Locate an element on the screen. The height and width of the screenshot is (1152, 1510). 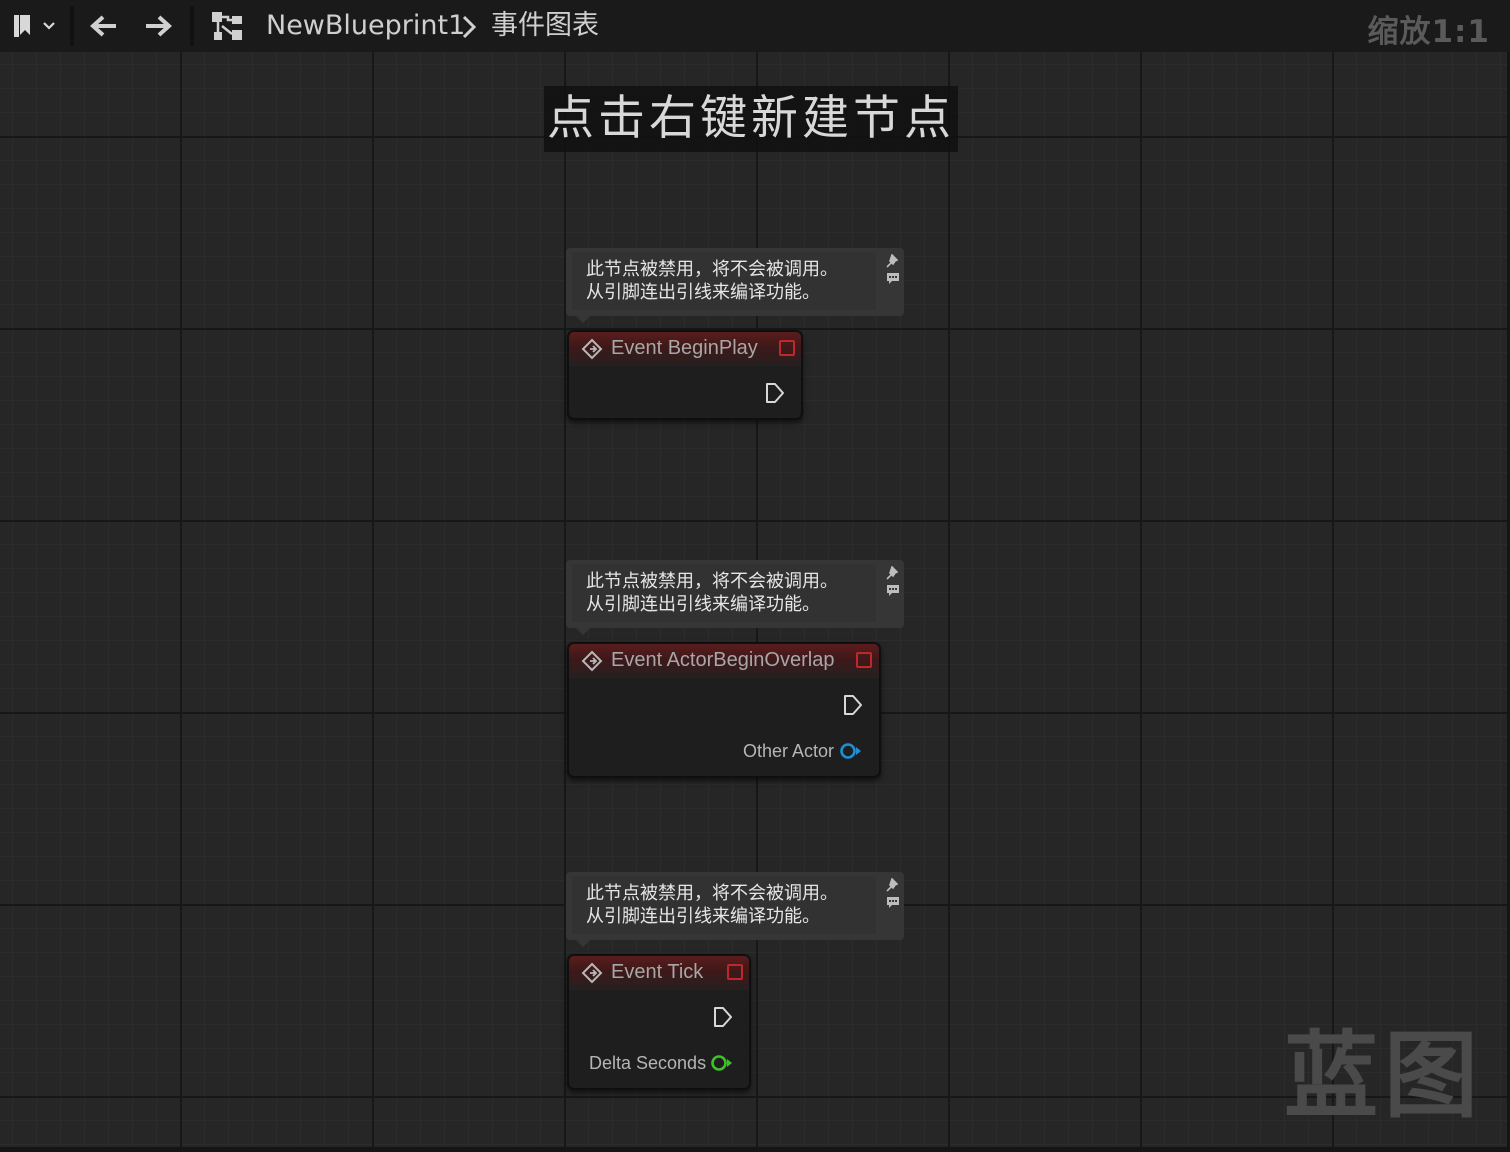
node-event-beginplay: Event BeginPlay is located at coordinates (685, 375).